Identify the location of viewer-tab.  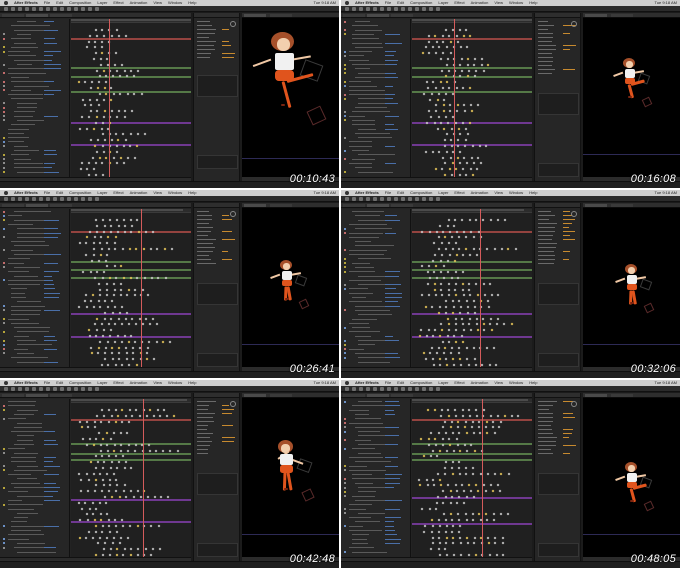
(281, 205).